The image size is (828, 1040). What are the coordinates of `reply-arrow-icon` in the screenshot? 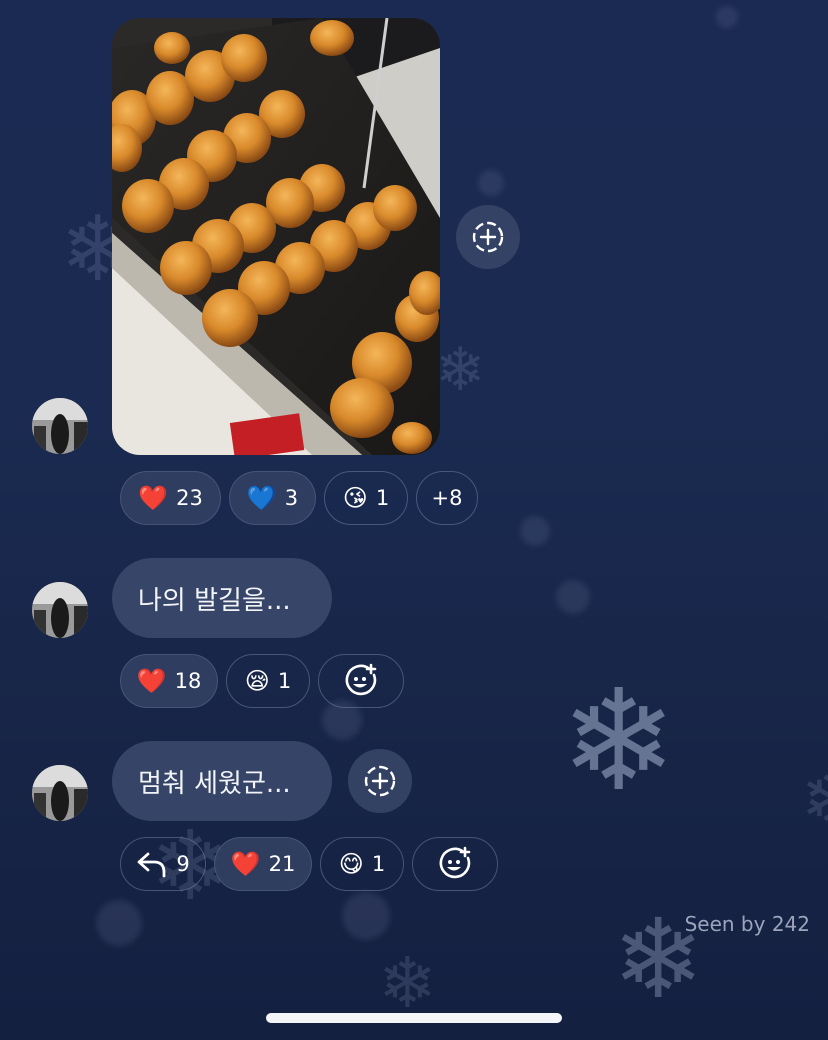 It's located at (151, 865).